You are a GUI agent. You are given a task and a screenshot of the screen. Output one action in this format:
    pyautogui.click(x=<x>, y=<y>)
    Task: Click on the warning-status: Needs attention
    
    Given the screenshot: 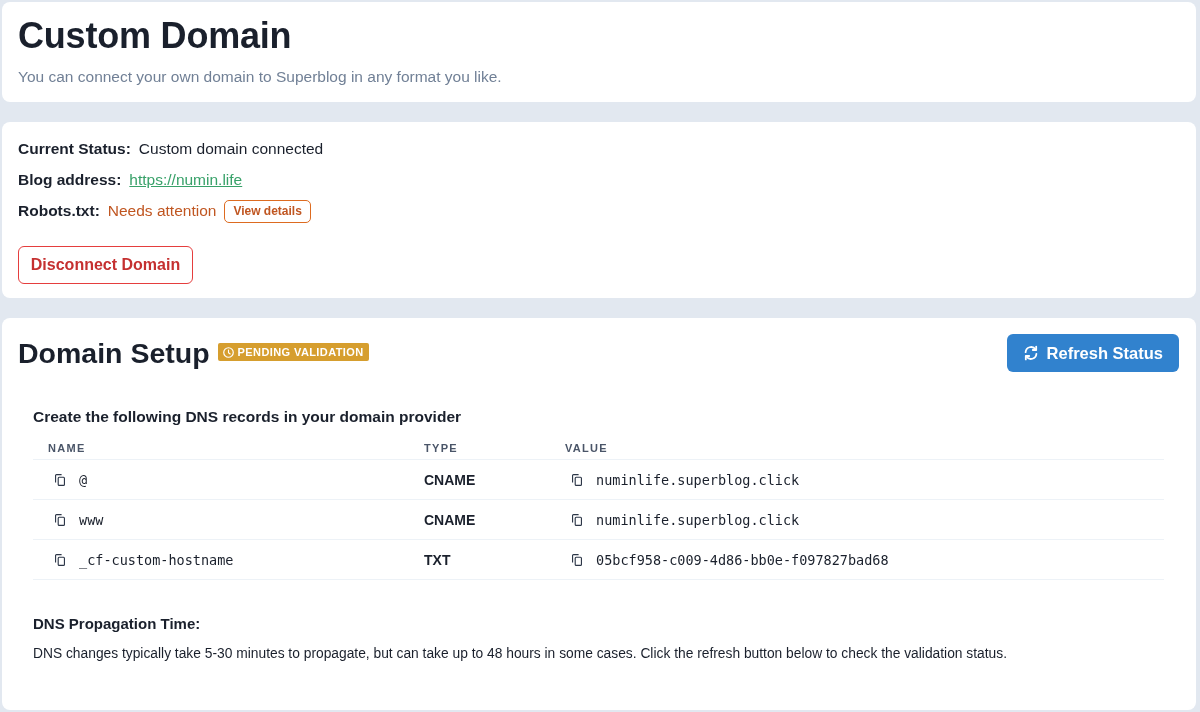 What is the action you would take?
    pyautogui.click(x=162, y=211)
    